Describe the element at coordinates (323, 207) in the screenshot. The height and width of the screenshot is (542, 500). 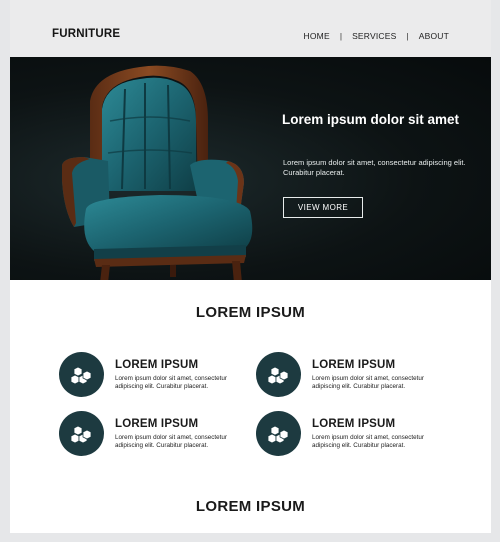
I see `view-more-button: VIEW MORE` at that location.